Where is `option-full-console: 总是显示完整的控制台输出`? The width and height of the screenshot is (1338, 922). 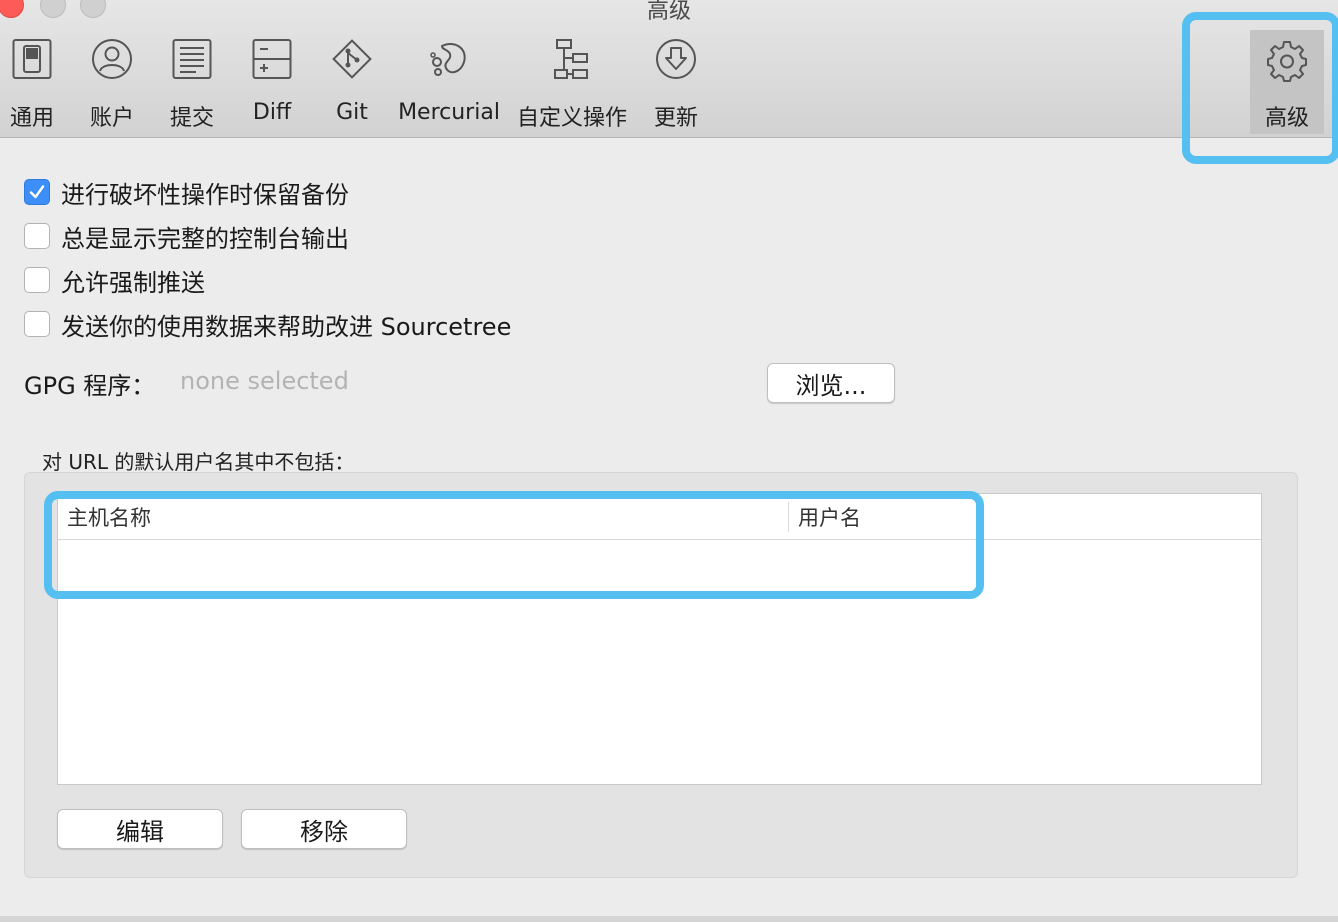 option-full-console: 总是显示完整的控制台输出 is located at coordinates (186, 237).